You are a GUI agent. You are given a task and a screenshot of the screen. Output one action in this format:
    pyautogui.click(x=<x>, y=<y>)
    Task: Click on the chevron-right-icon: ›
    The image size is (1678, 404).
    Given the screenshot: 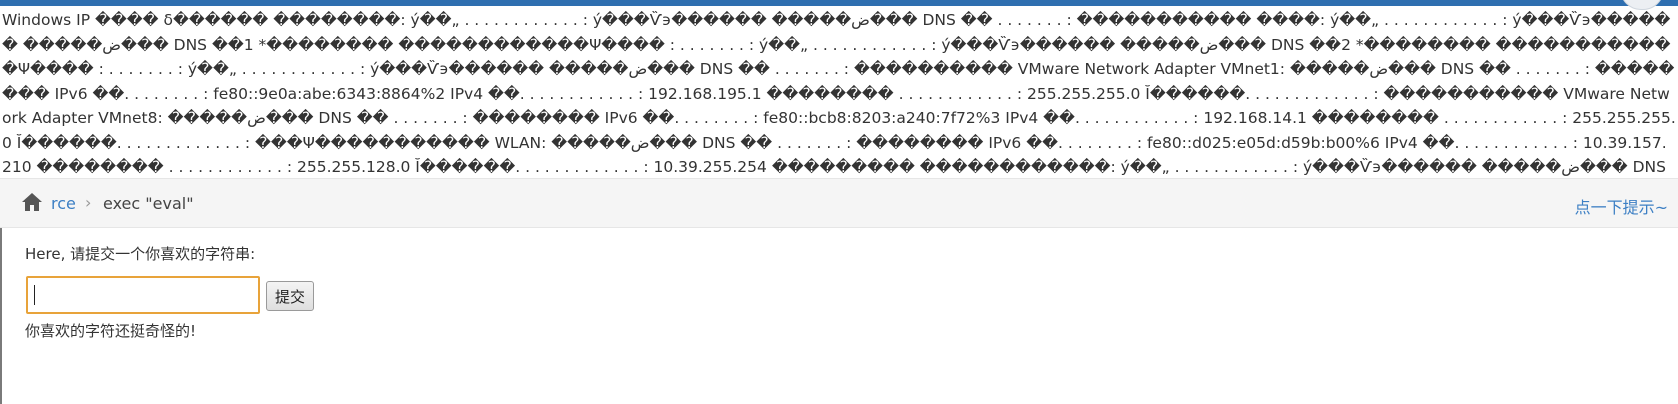 What is the action you would take?
    pyautogui.click(x=88, y=202)
    